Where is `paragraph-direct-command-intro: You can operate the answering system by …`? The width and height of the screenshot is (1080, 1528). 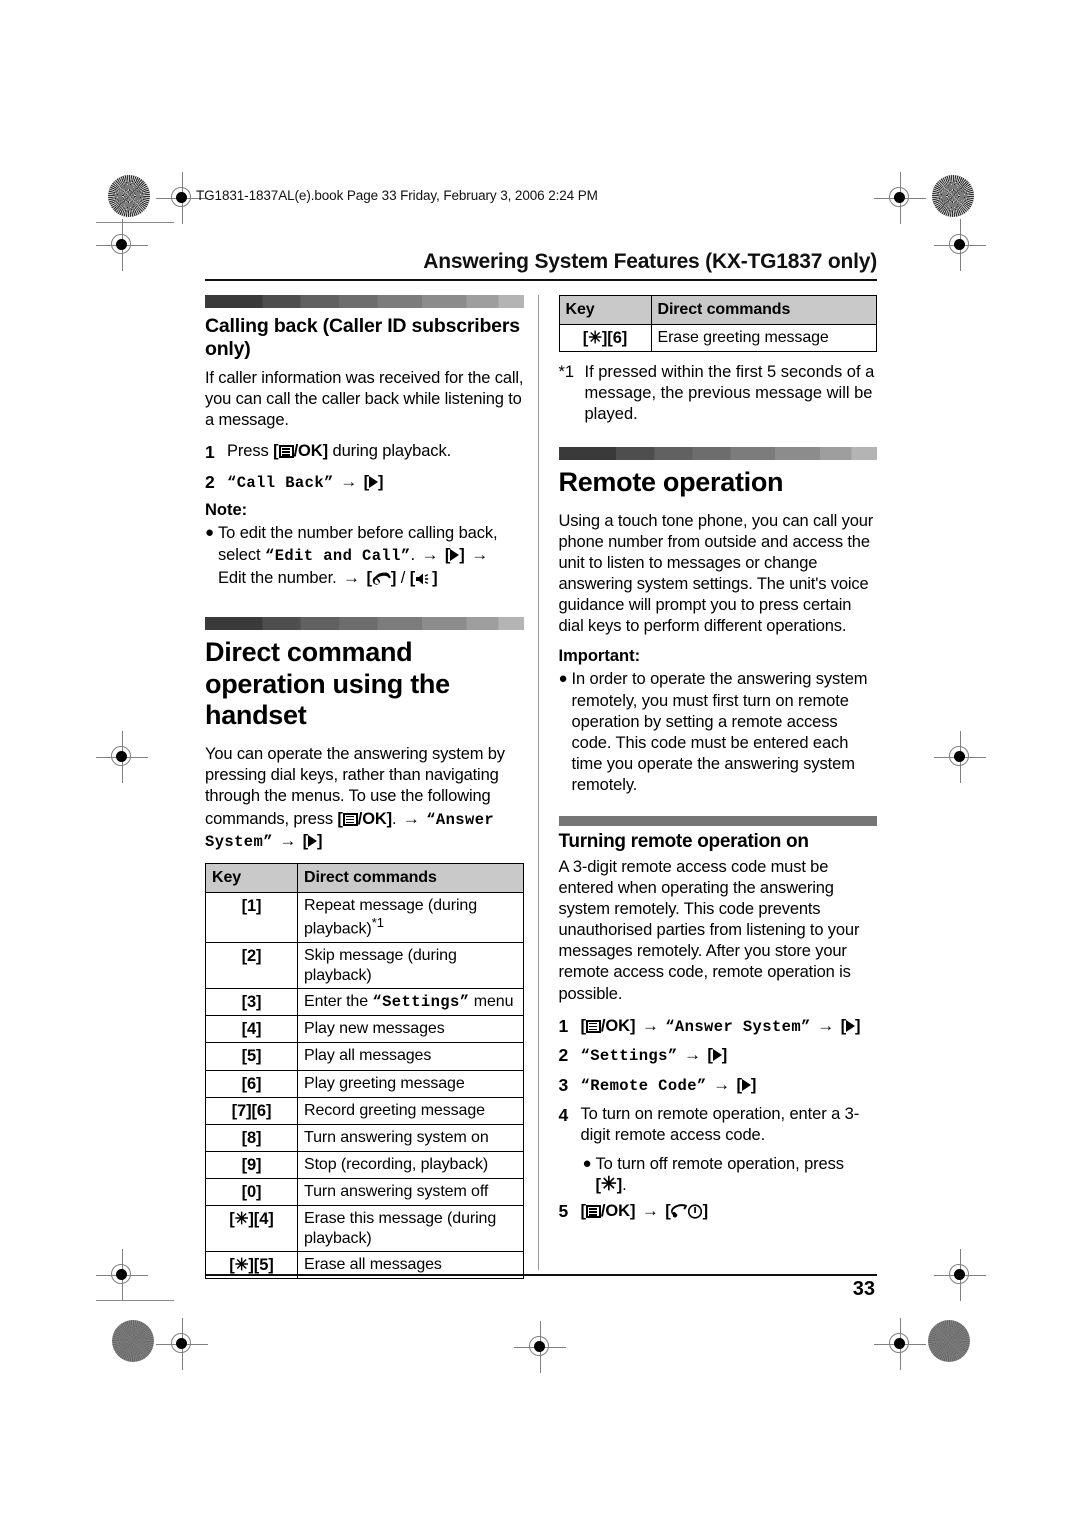 paragraph-direct-command-intro: You can operate the answering system by … is located at coordinates (364, 798).